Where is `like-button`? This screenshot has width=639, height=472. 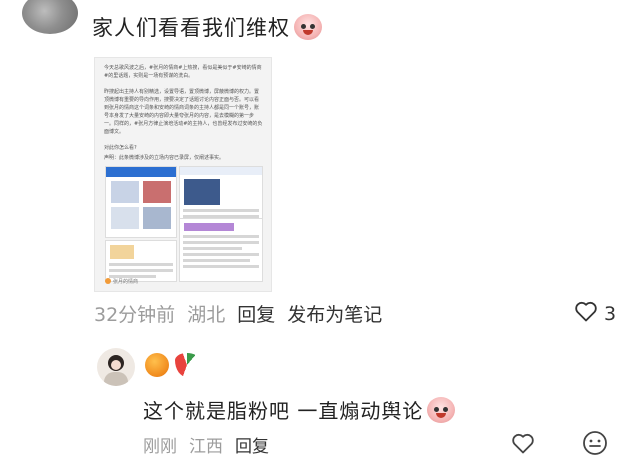
like-button is located at coordinates (523, 445).